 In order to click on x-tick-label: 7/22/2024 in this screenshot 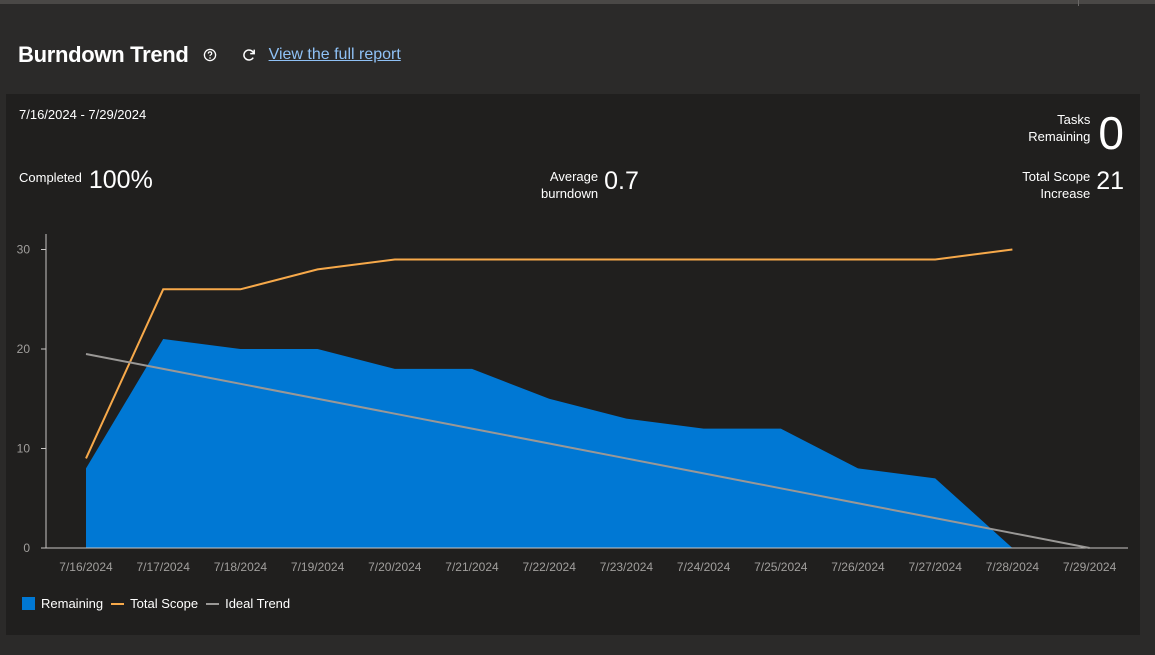, I will do `click(550, 567)`.